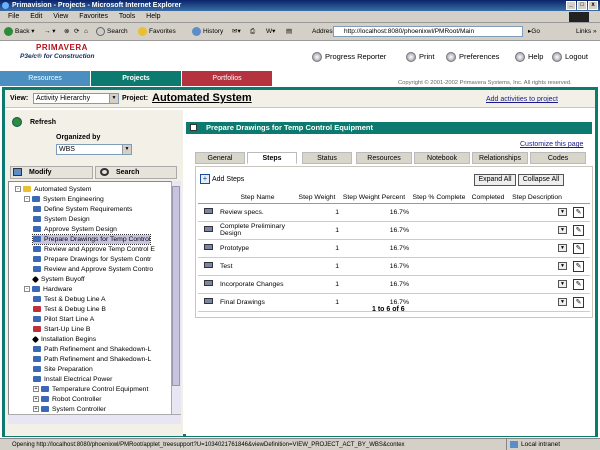 The width and height of the screenshot is (600, 450). Describe the element at coordinates (13, 16) in the screenshot. I see `menu-file: File` at that location.